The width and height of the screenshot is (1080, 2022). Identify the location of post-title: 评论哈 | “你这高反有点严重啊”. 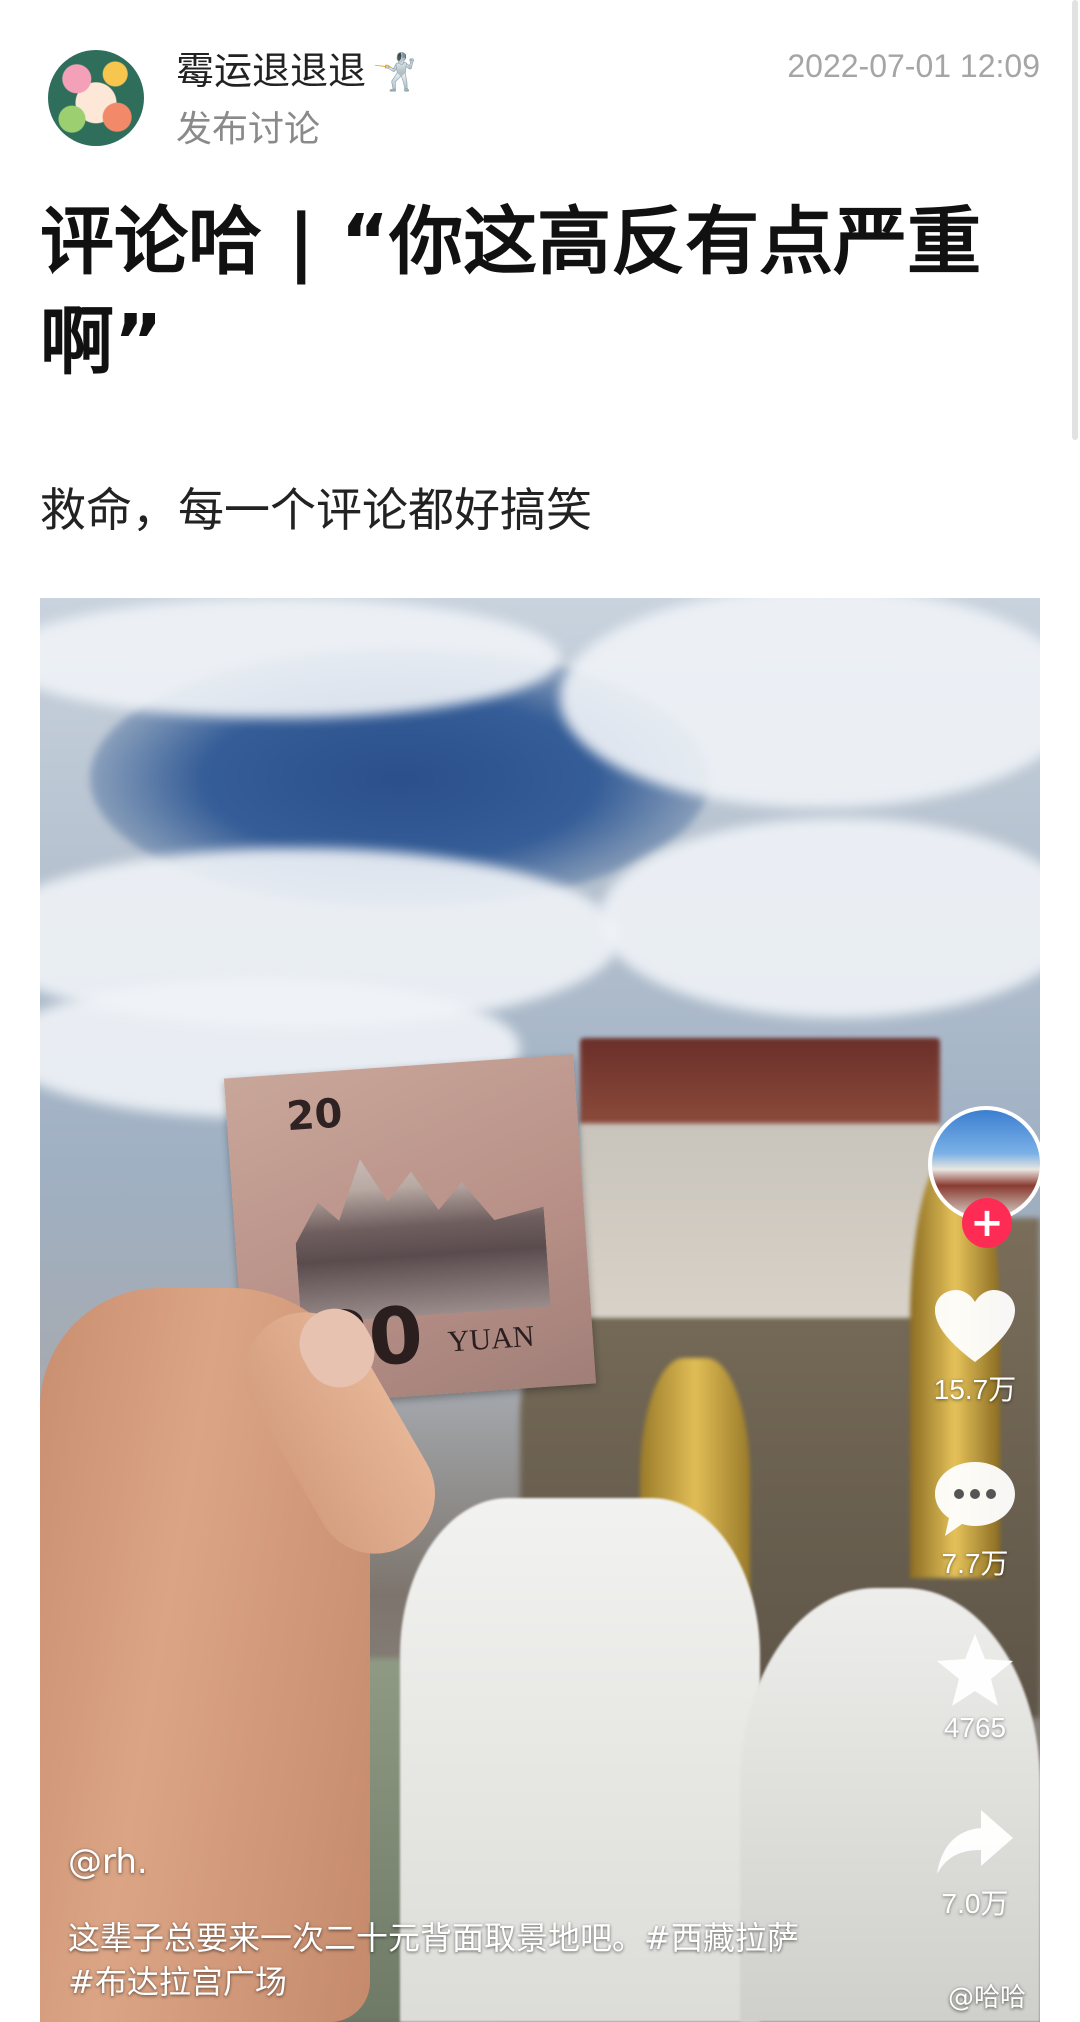
(511, 292).